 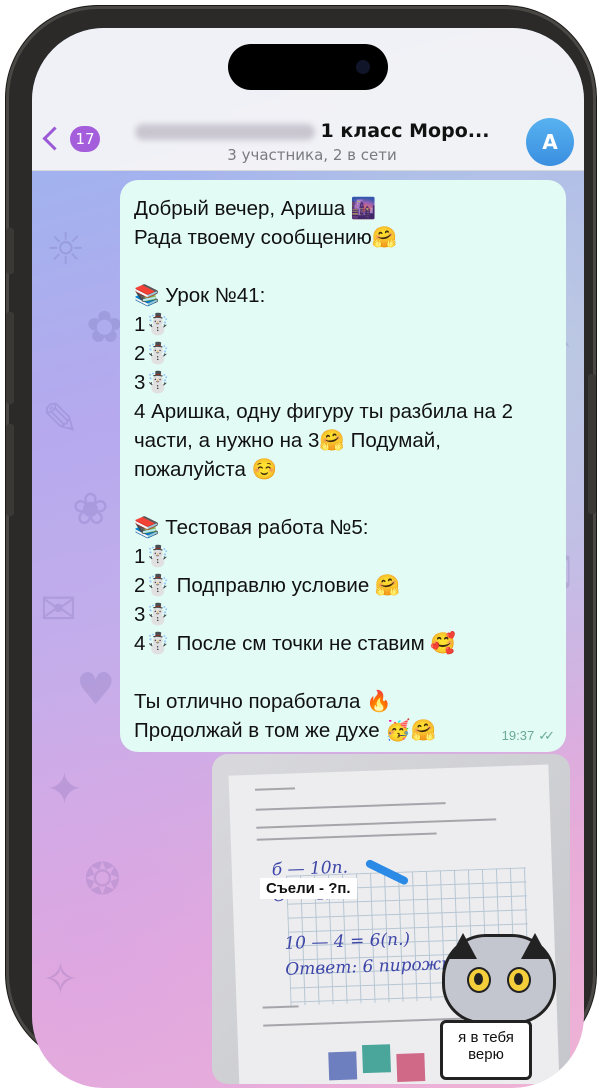 What do you see at coordinates (592, 444) in the screenshot?
I see `power-button` at bounding box center [592, 444].